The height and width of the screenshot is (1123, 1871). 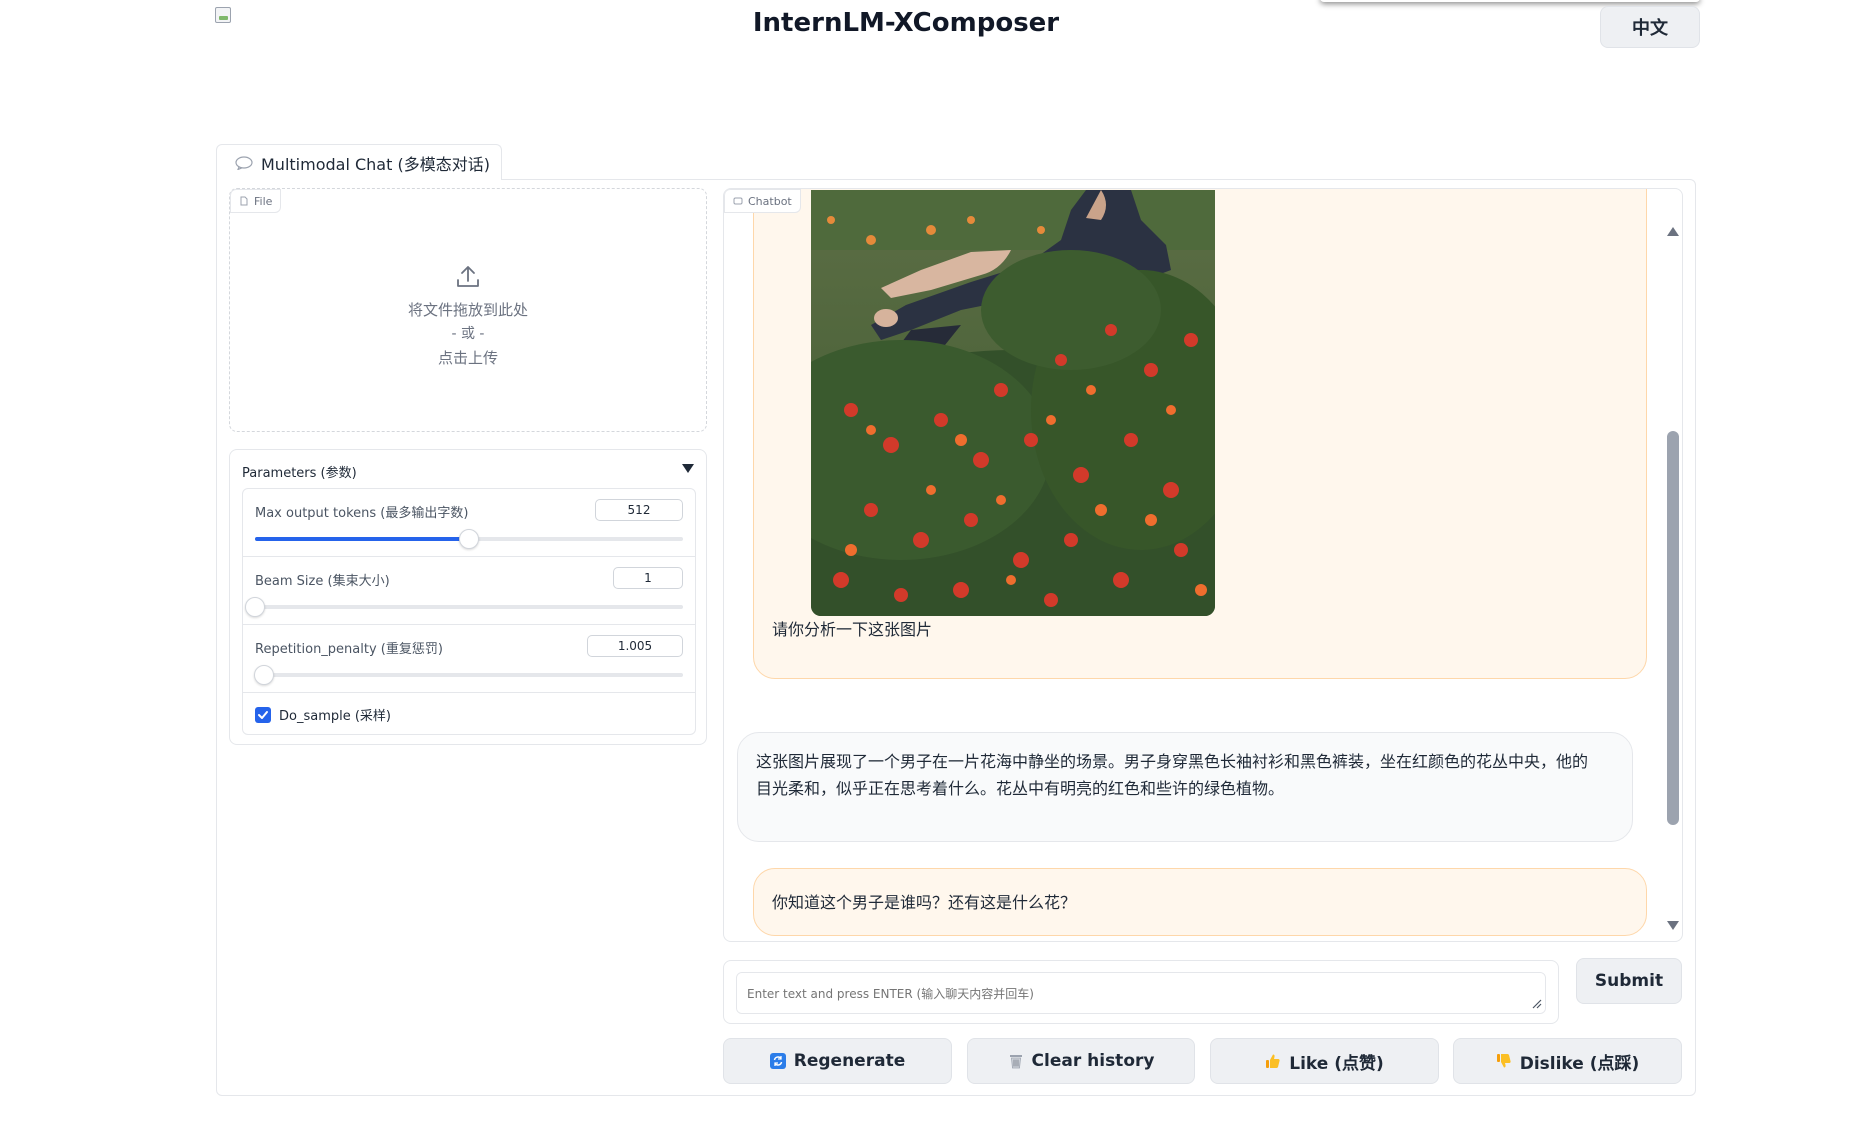 What do you see at coordinates (777, 1061) in the screenshot?
I see `refresh-icon` at bounding box center [777, 1061].